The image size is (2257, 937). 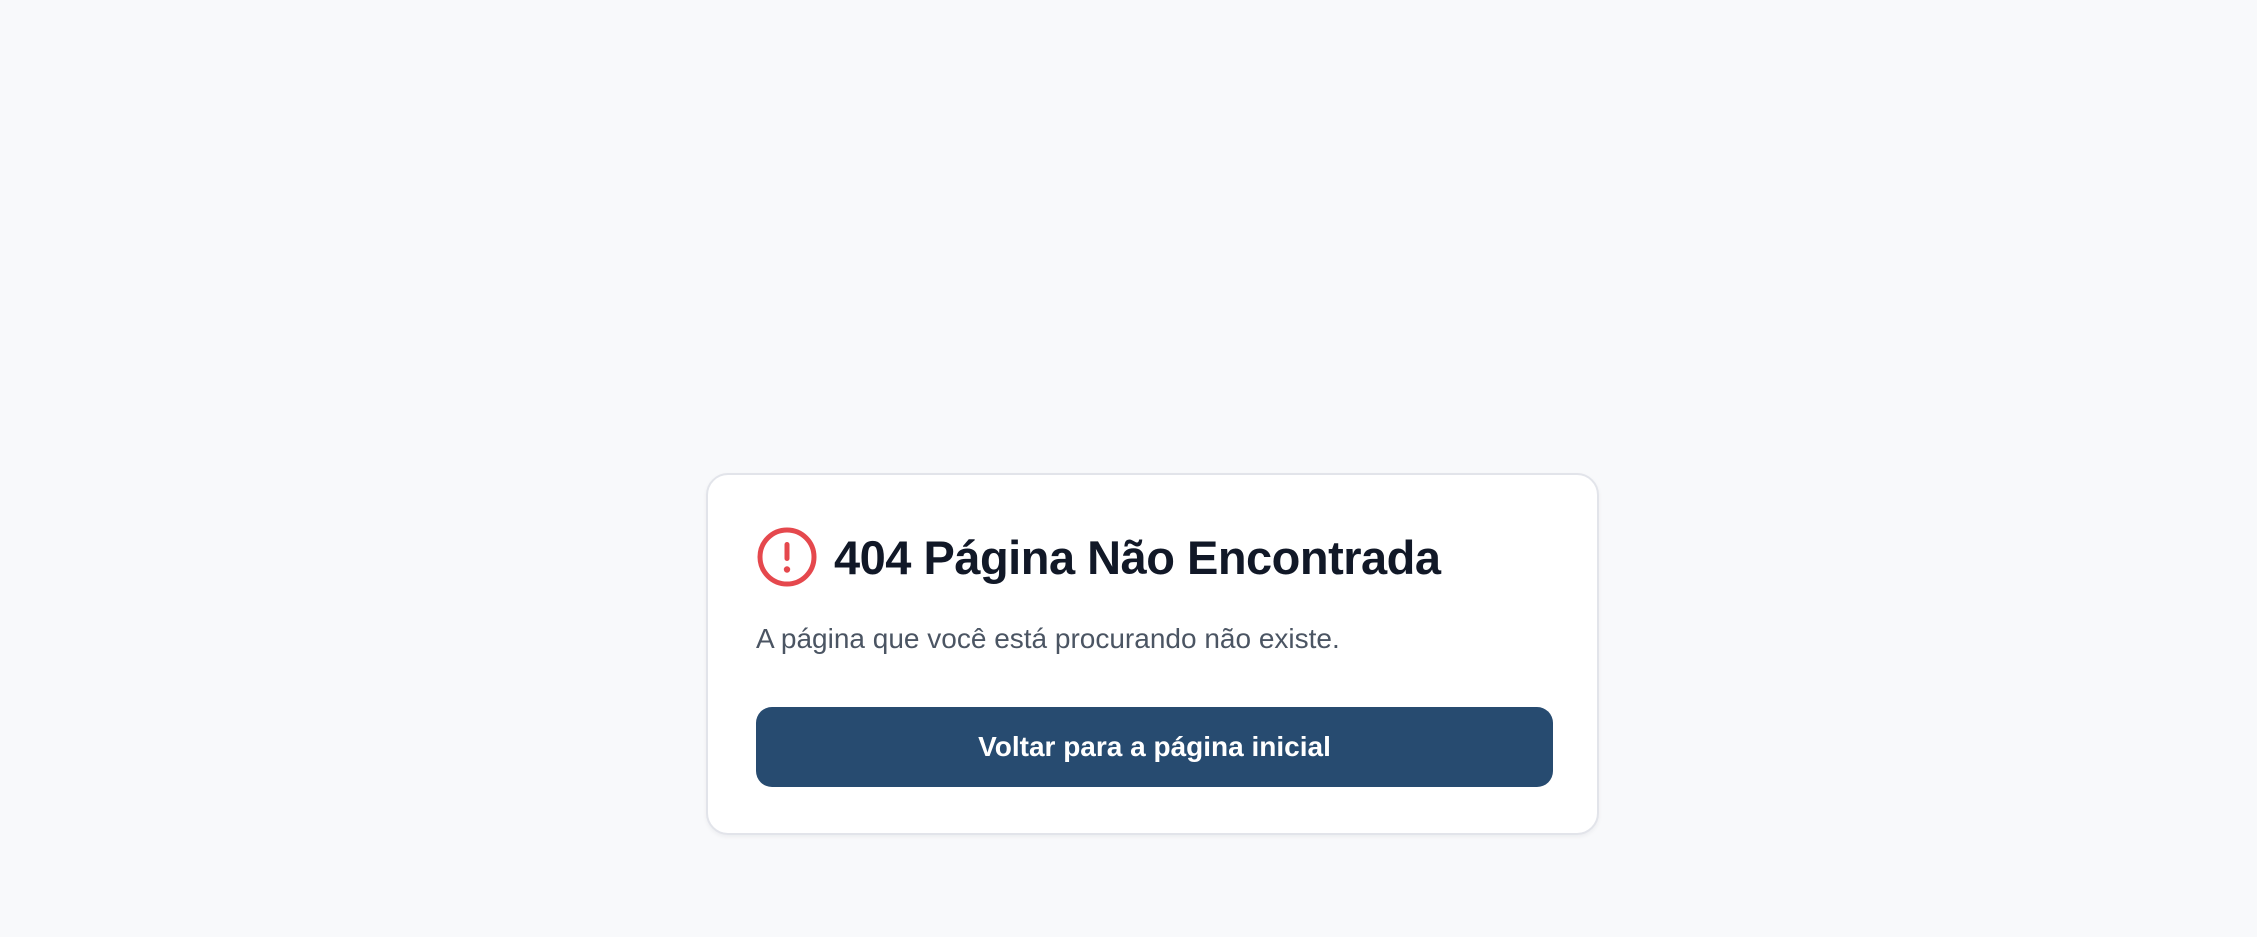 I want to click on alert-circle-icon, so click(x=787, y=557).